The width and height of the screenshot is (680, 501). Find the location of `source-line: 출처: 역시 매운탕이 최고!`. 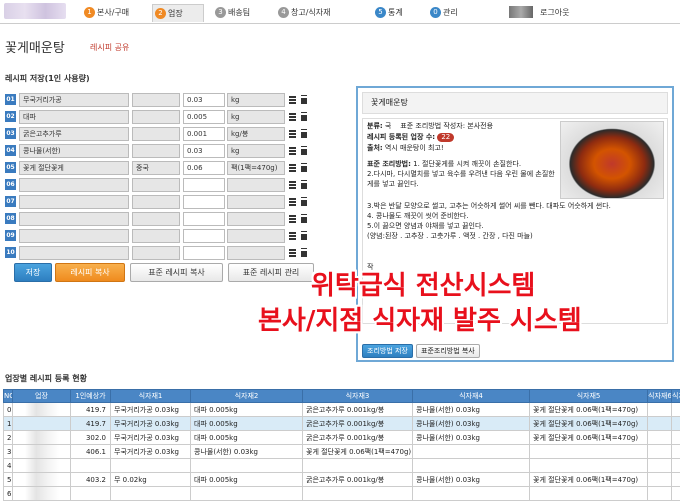

source-line: 출처: 역시 매운탕이 최고! is located at coordinates (405, 148).